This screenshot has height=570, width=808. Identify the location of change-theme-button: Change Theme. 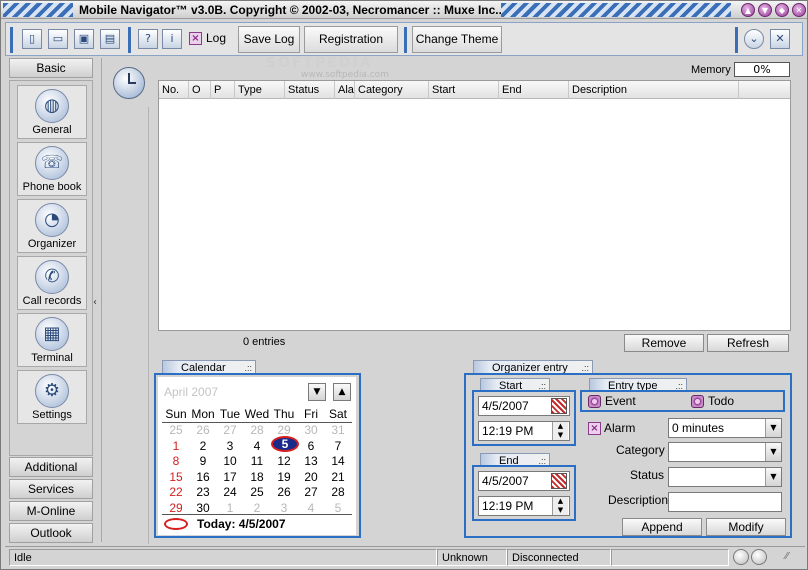
(457, 39).